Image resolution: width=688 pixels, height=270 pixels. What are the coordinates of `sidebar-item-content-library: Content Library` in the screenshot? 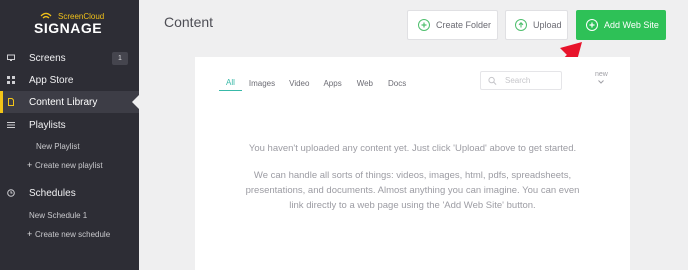 It's located at (69, 102).